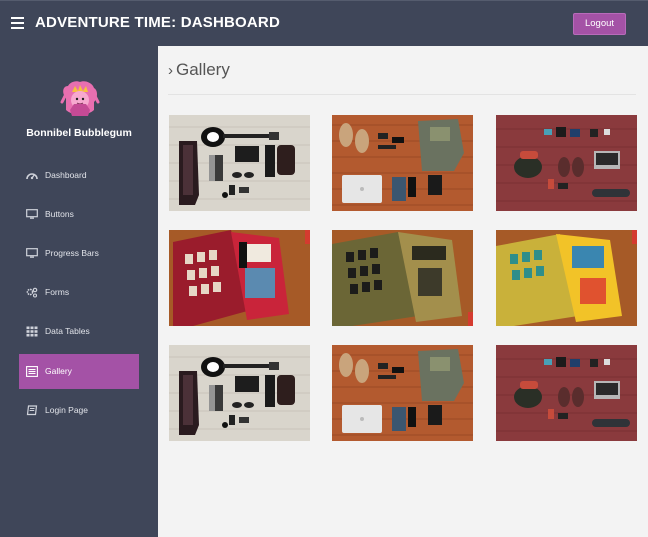 This screenshot has width=648, height=537. Describe the element at coordinates (79, 214) in the screenshot. I see `sidebar-item-buttons: Buttons` at that location.